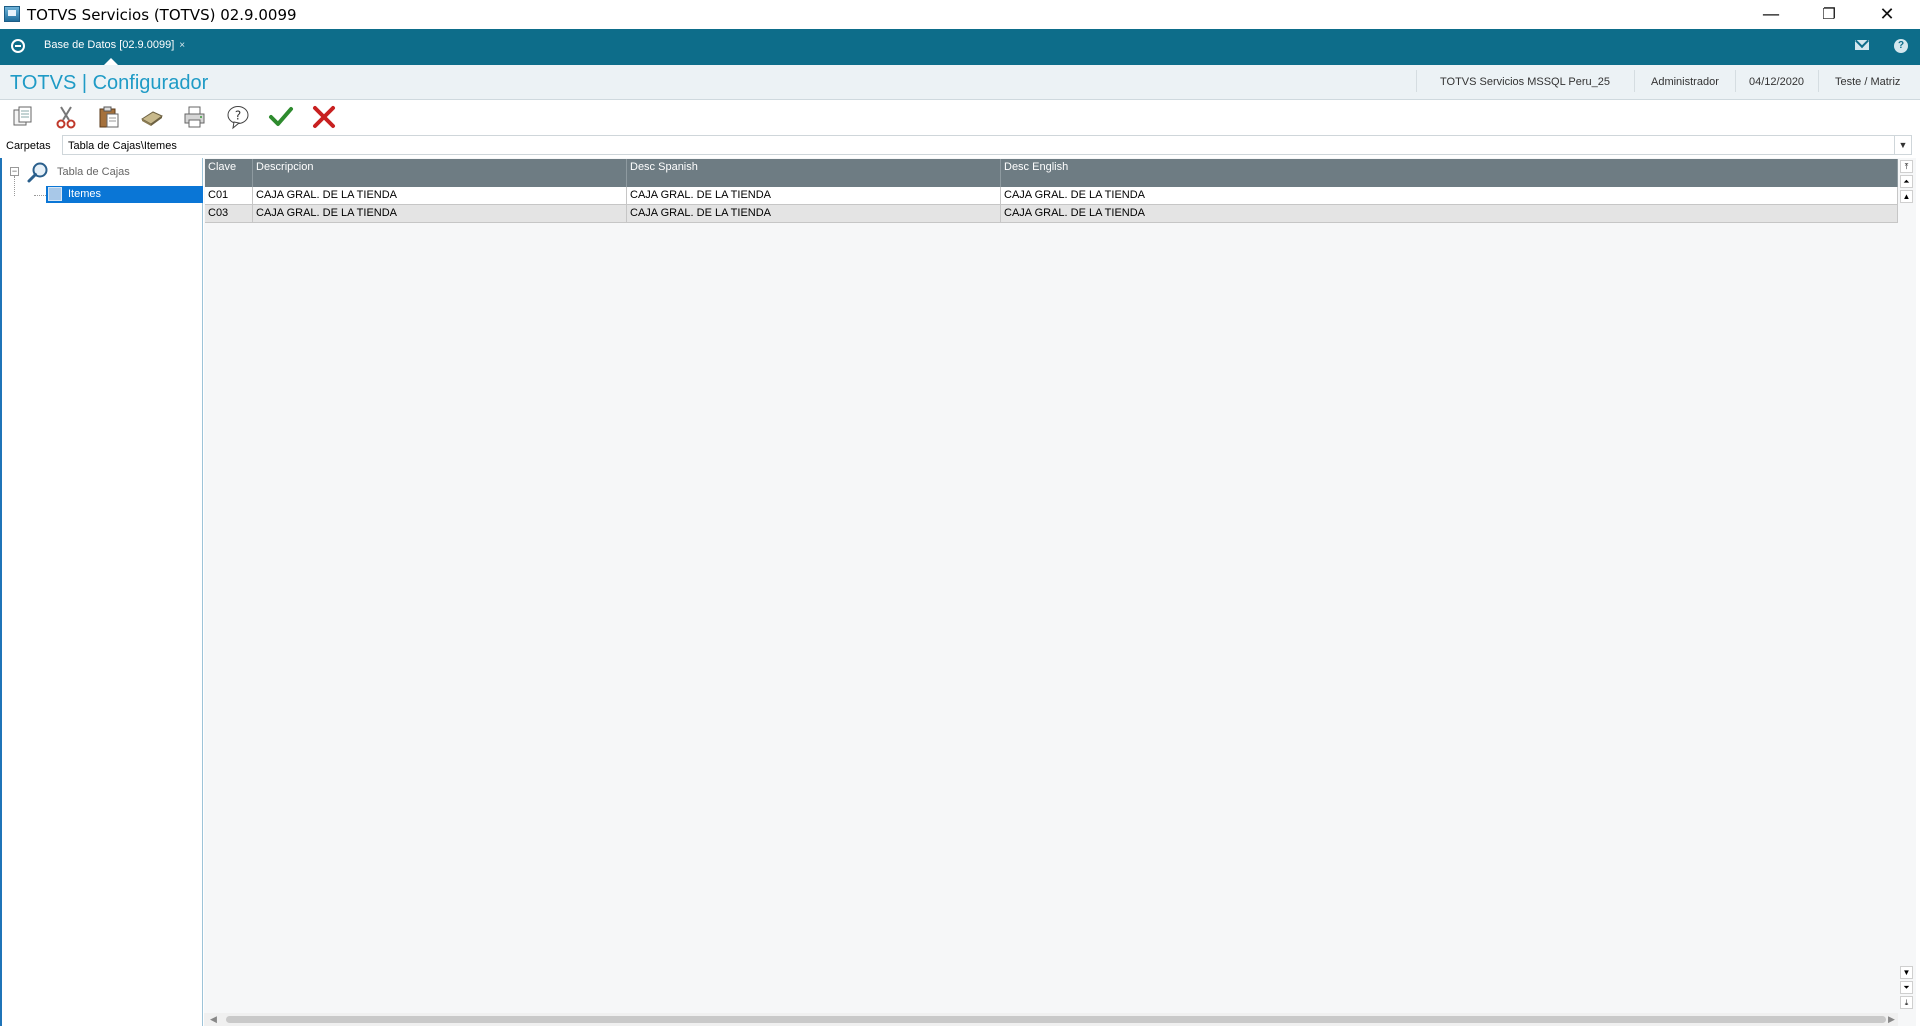  I want to click on window-title: TOTVS Servicios (TOTVS) 02.9.0099, so click(162, 15).